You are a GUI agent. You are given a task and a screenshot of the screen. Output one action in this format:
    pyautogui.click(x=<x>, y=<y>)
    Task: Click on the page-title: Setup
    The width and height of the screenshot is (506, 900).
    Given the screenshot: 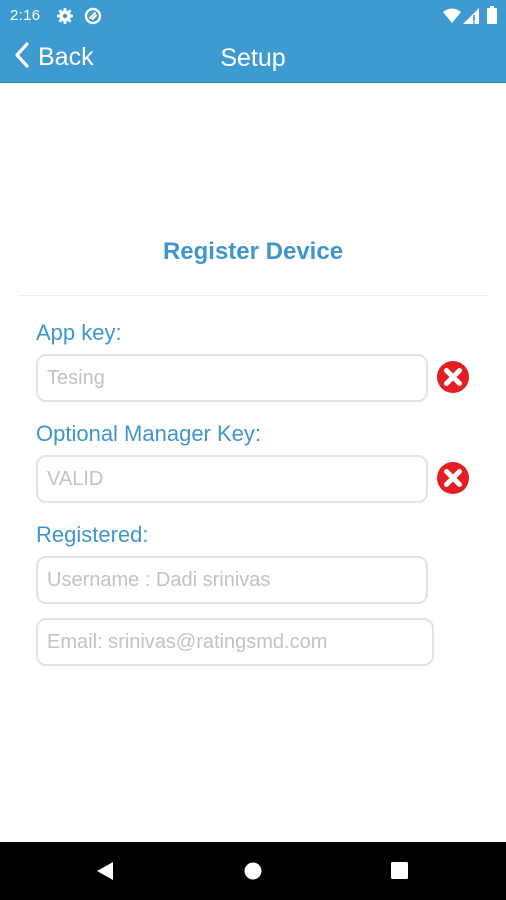 What is the action you would take?
    pyautogui.click(x=253, y=58)
    